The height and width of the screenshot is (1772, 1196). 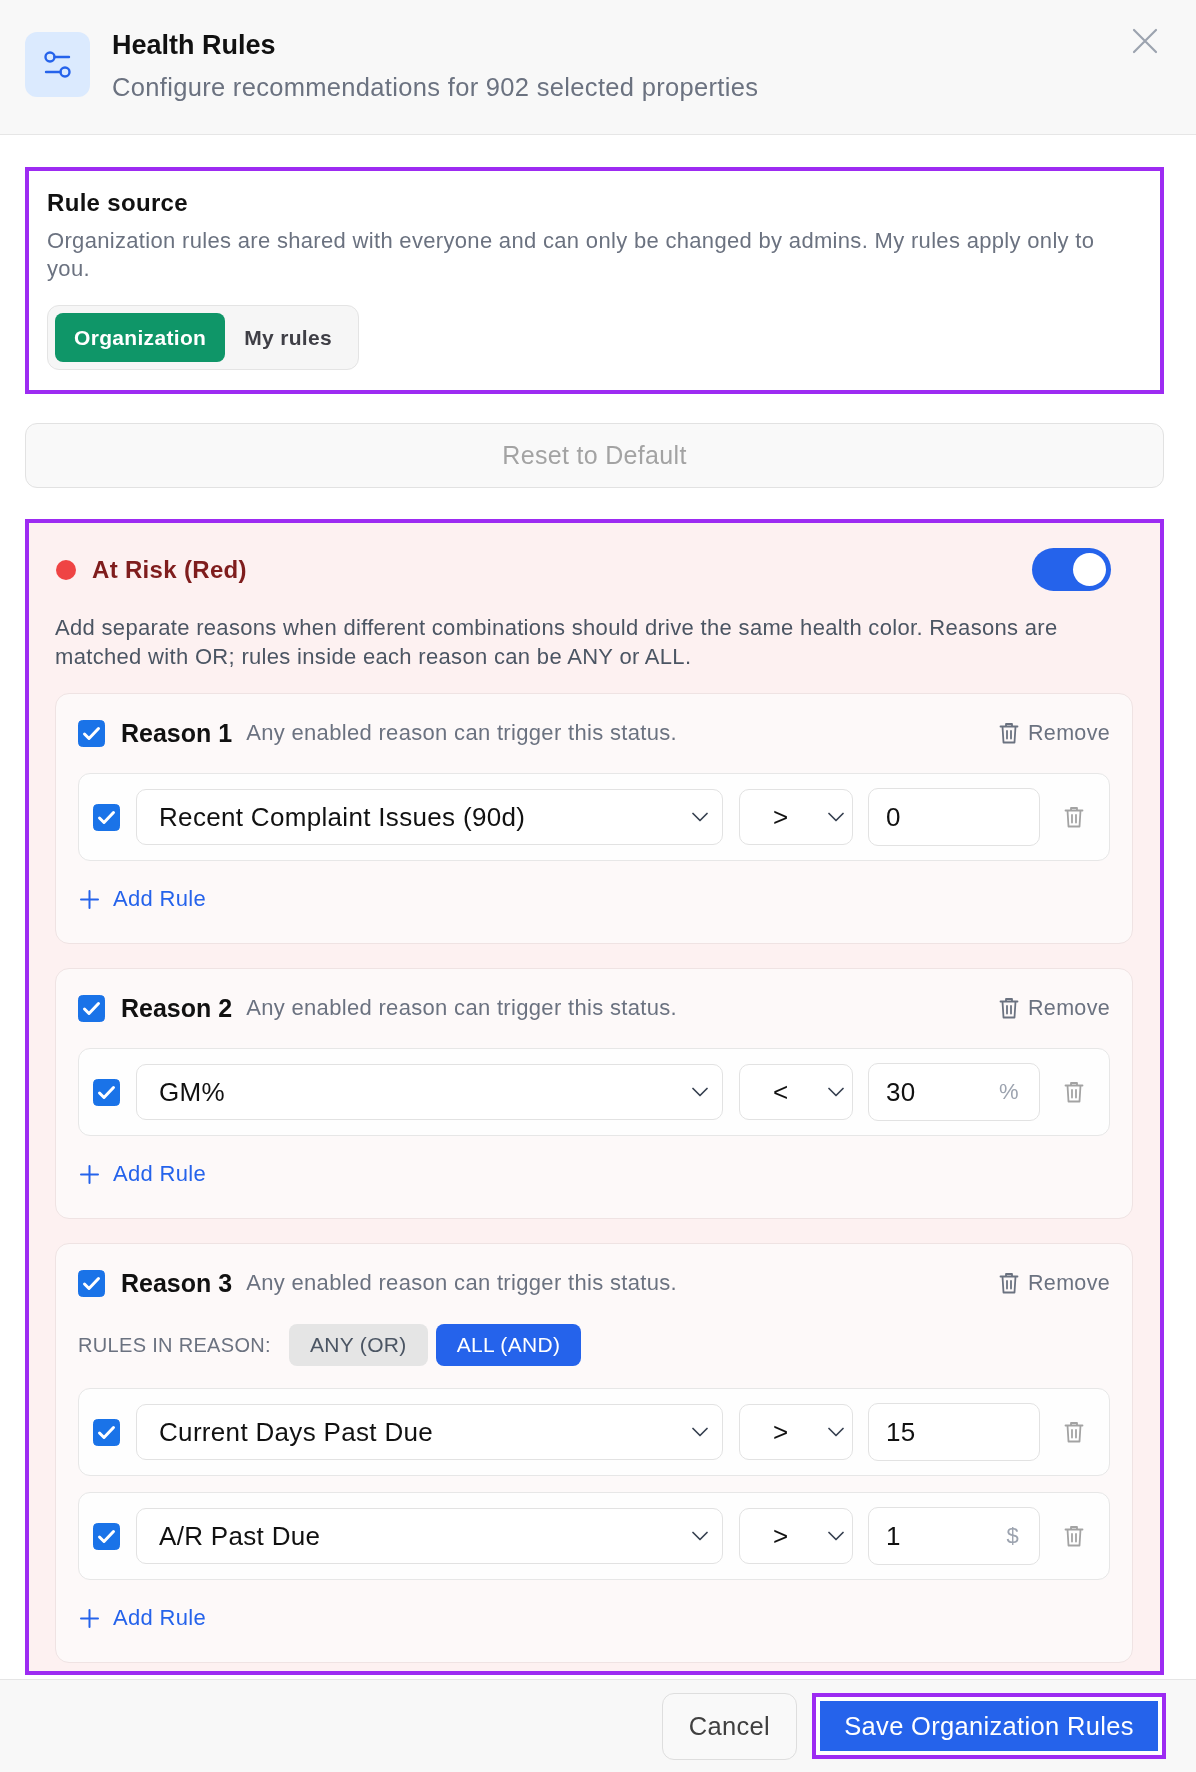 What do you see at coordinates (796, 1092) in the screenshot?
I see `operator-select: <` at bounding box center [796, 1092].